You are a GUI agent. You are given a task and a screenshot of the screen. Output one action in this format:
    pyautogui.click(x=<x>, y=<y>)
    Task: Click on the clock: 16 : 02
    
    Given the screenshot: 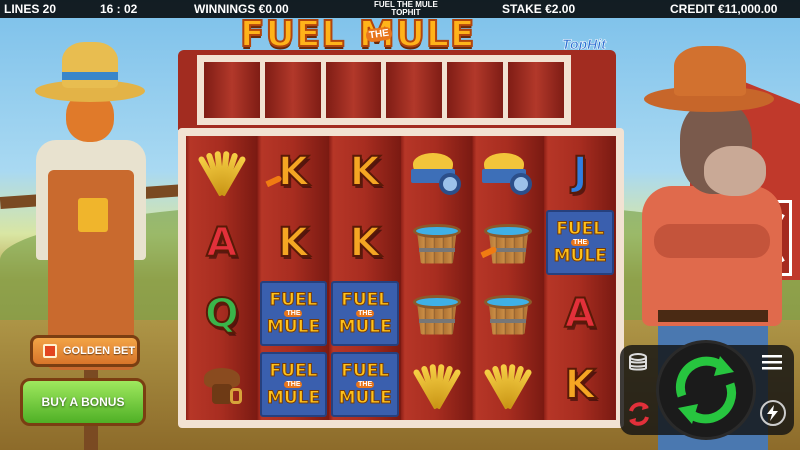 What is the action you would take?
    pyautogui.click(x=119, y=9)
    